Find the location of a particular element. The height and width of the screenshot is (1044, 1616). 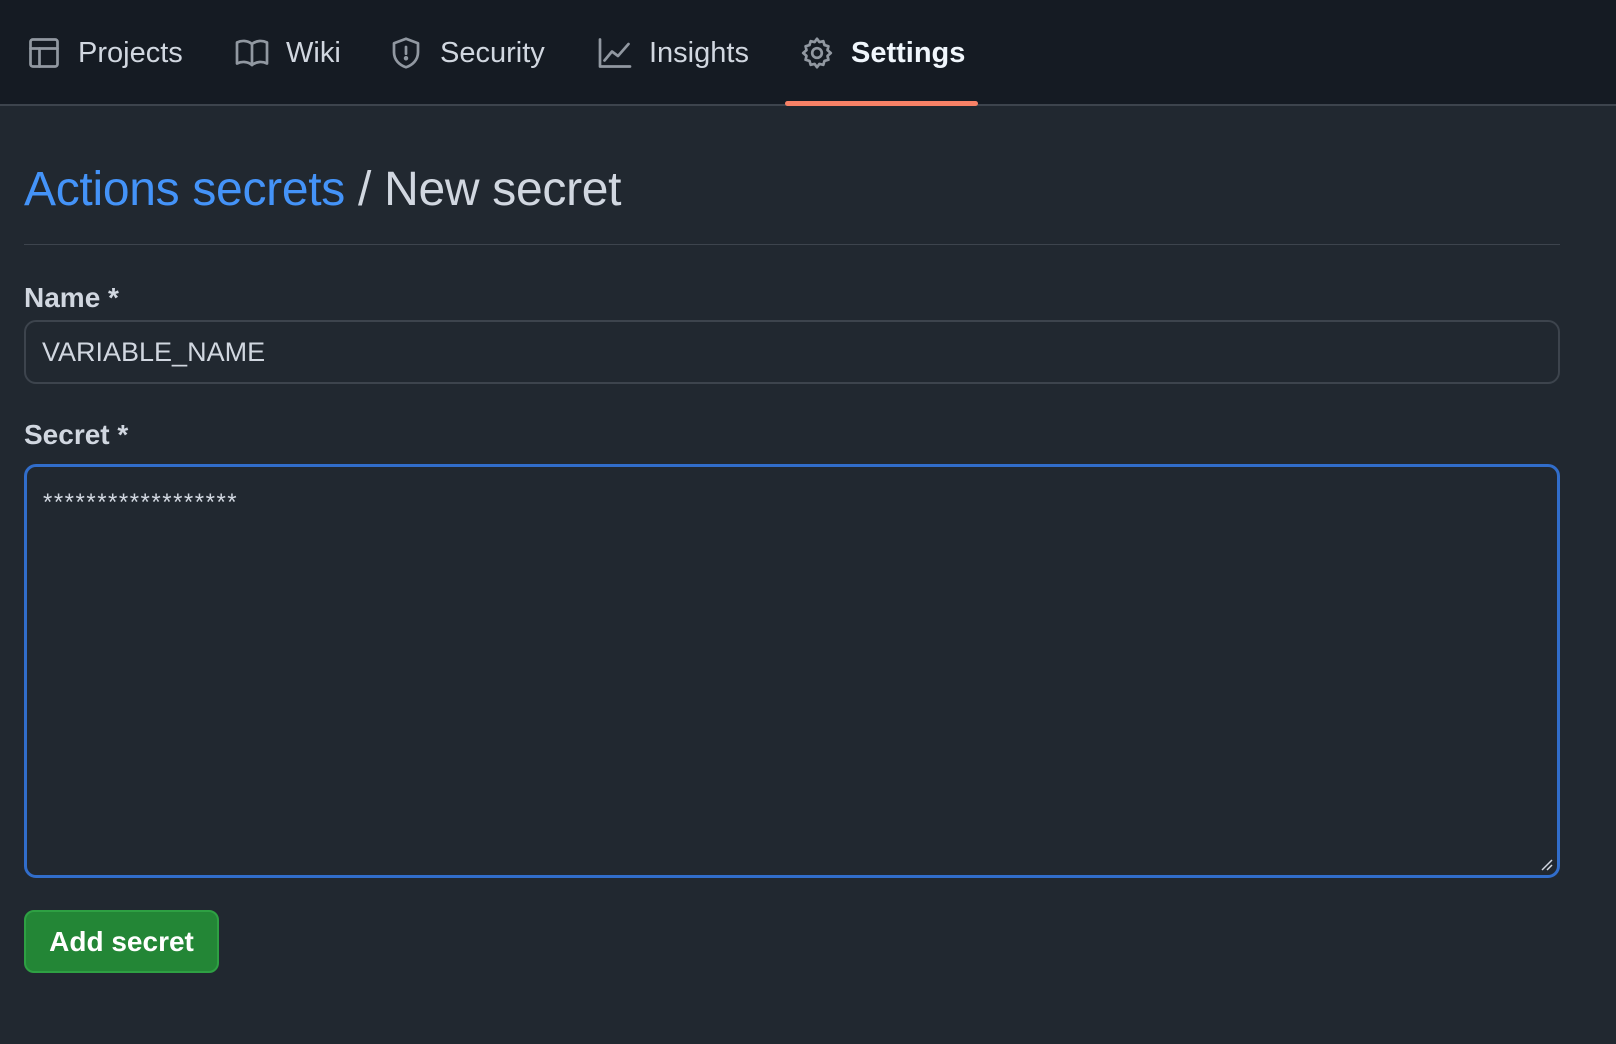

breadcrumb-current: New secret is located at coordinates (503, 189).